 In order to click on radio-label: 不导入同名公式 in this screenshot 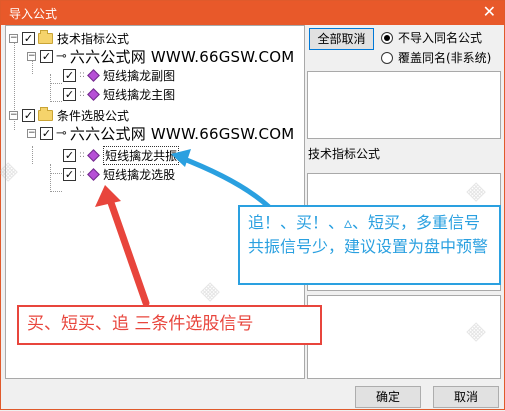, I will do `click(440, 38)`.